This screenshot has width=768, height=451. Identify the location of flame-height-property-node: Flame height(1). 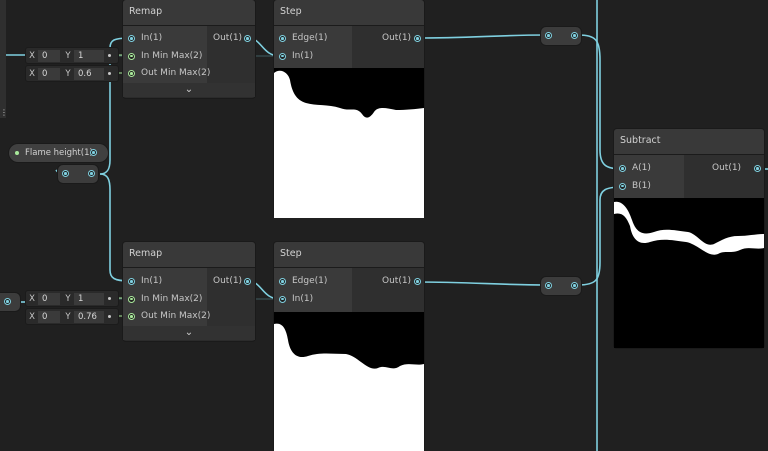
(58, 153).